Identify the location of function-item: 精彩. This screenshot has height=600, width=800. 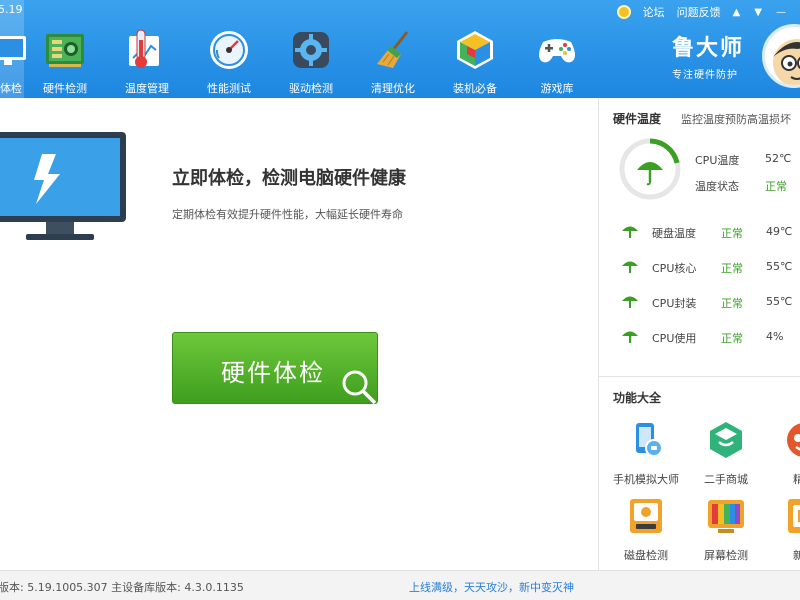
(782, 453).